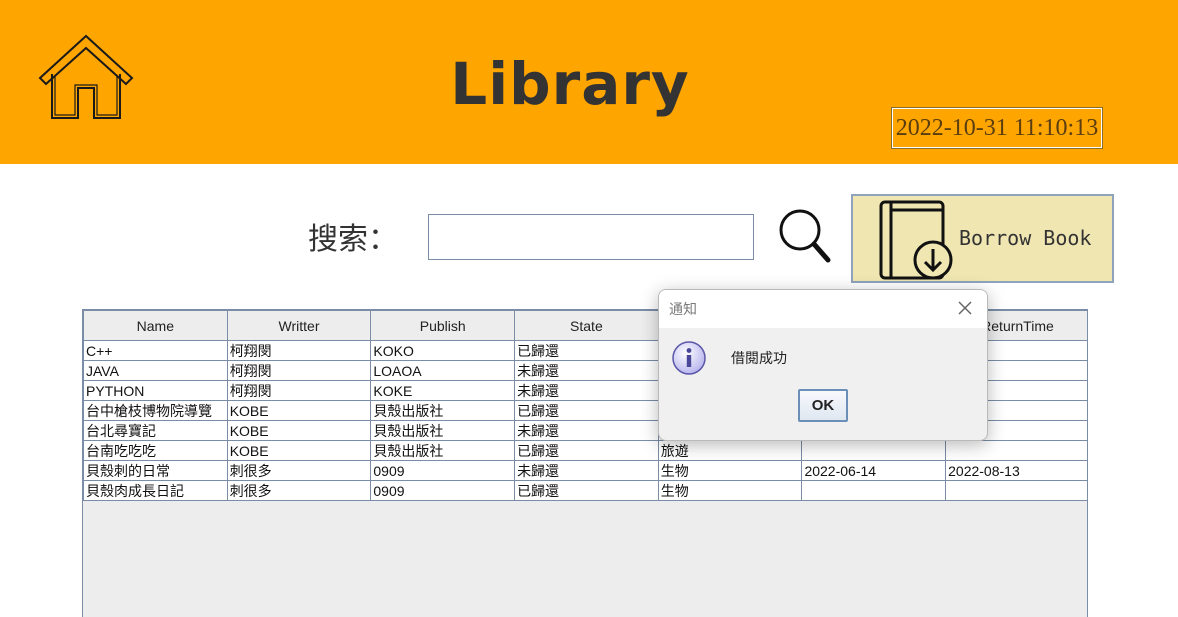  I want to click on page-title: Library, so click(570, 84).